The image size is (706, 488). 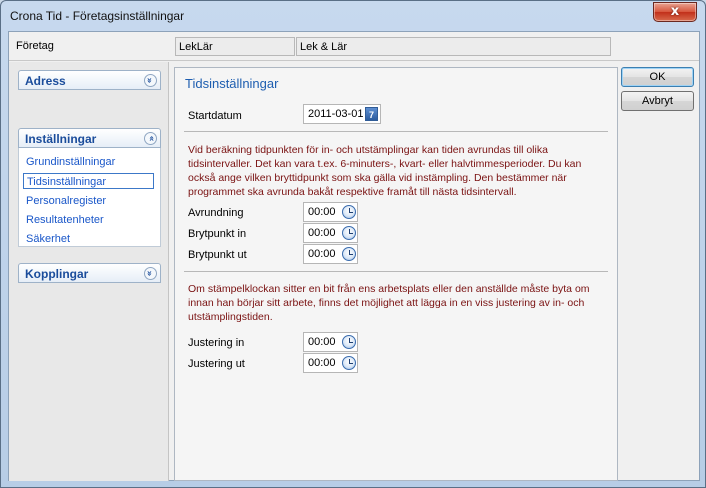 I want to click on title-bar: Crona Tid - Företagsinställningar x, so click(x=353, y=16).